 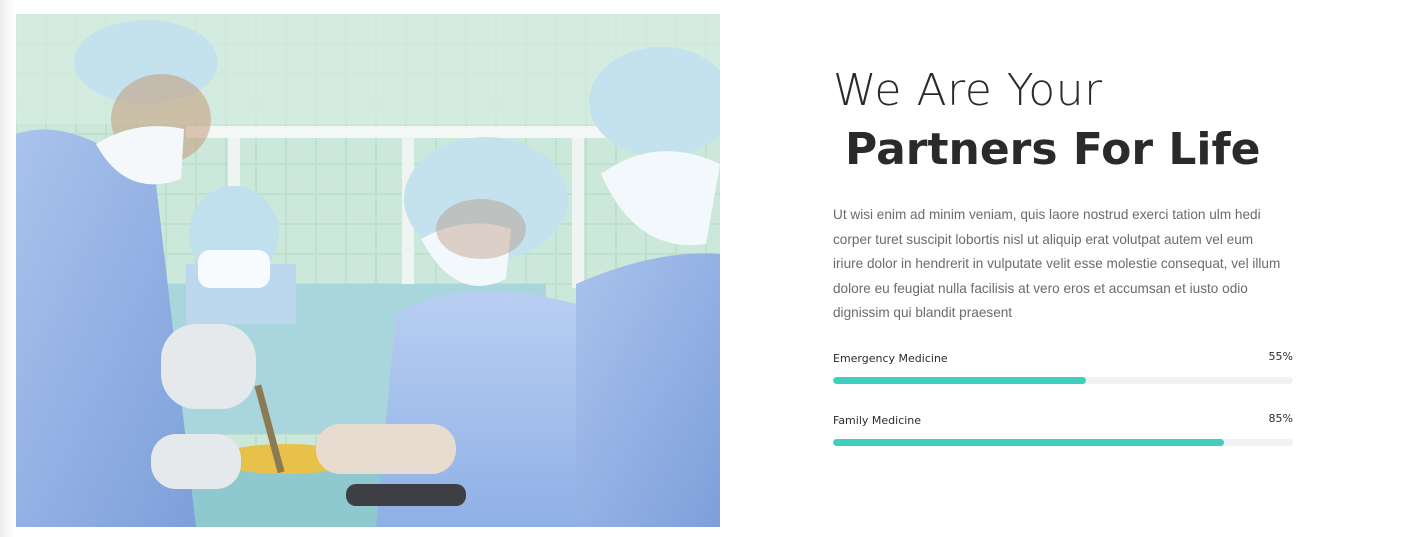 What do you see at coordinates (1280, 418) in the screenshot?
I see `skill-percent: 85%` at bounding box center [1280, 418].